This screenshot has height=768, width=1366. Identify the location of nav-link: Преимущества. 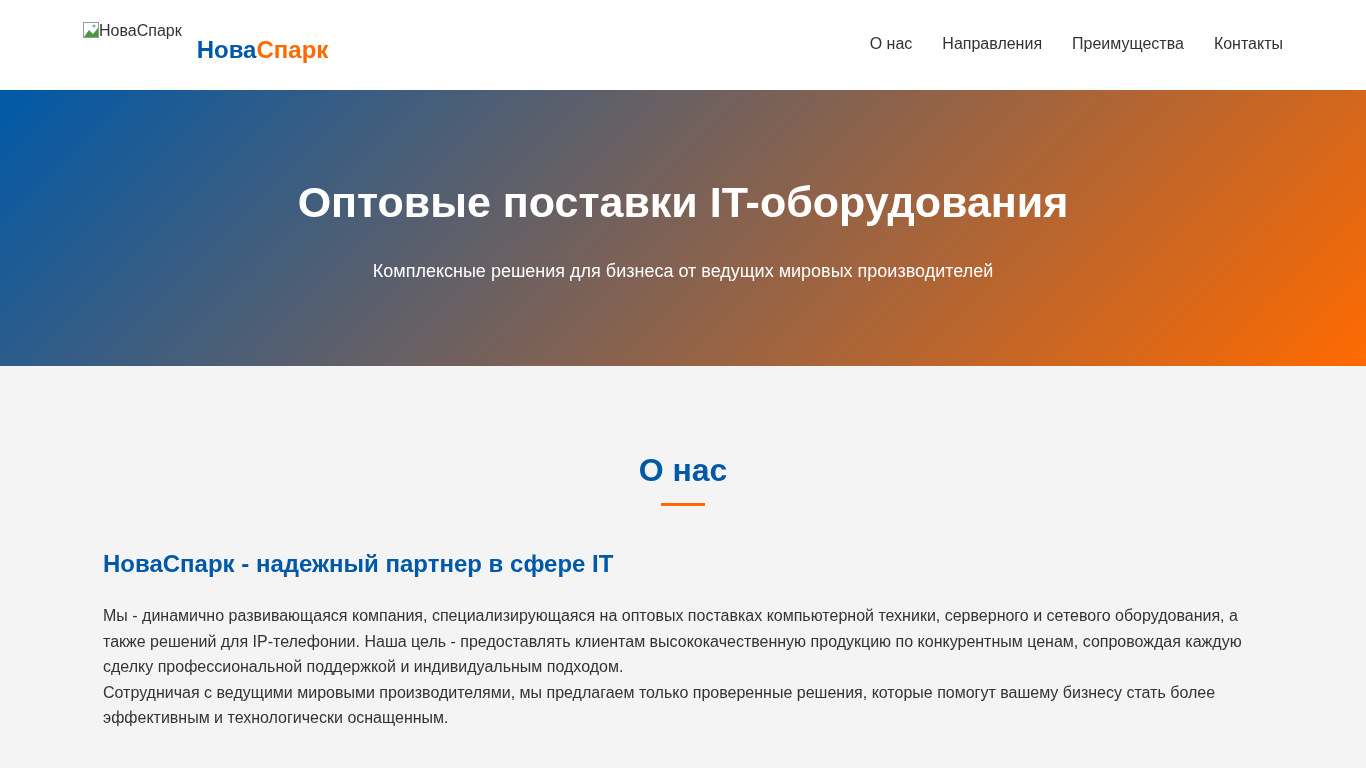
(1128, 44).